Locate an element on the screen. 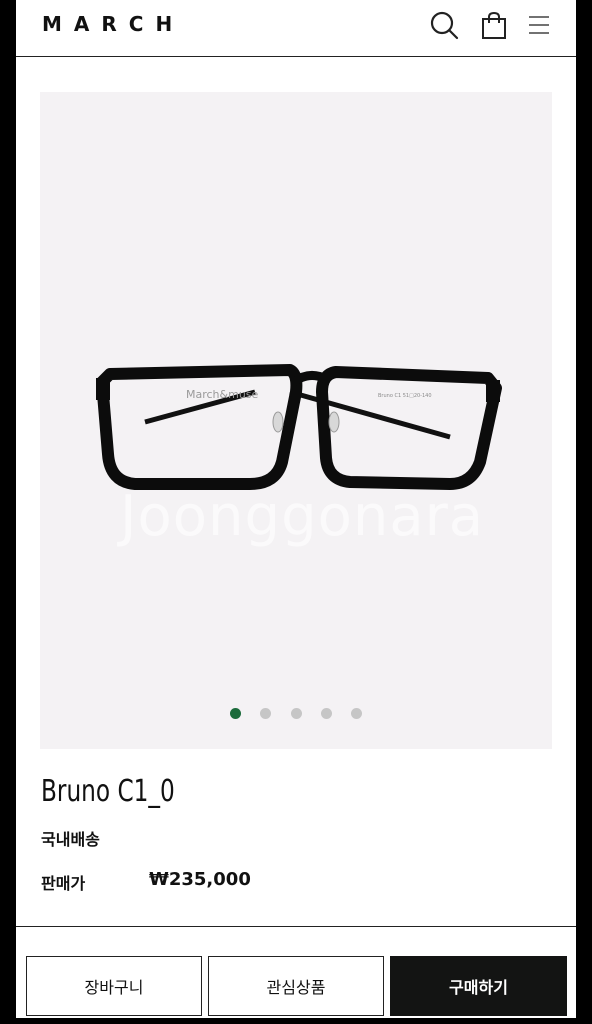 The width and height of the screenshot is (592, 1024). carousel-indicators is located at coordinates (296, 713).